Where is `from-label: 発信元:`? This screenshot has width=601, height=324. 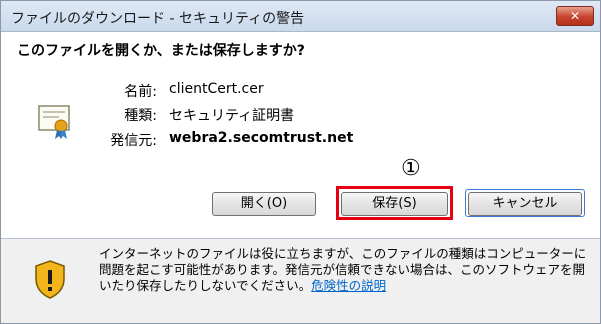
from-label: 発信元: is located at coordinates (133, 141).